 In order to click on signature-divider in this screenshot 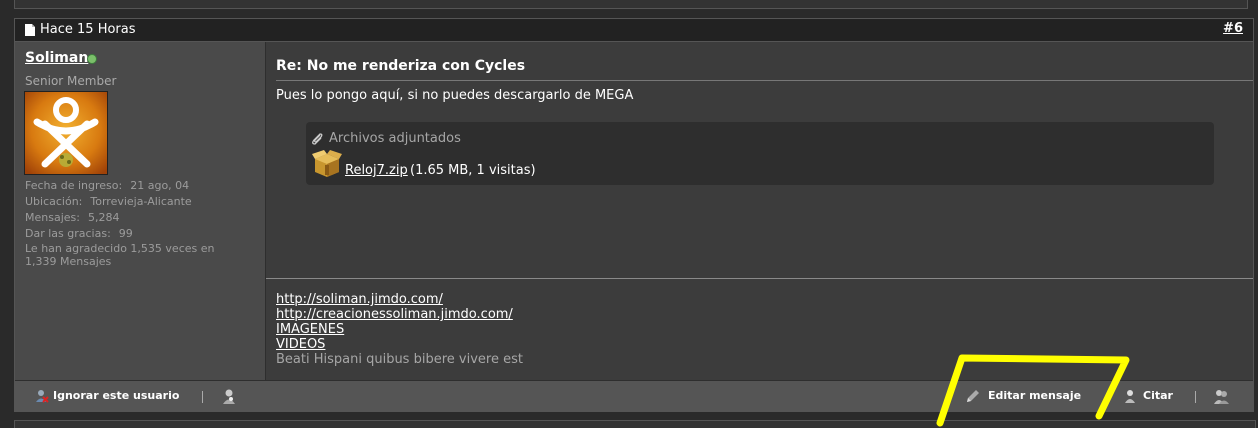, I will do `click(759, 278)`.